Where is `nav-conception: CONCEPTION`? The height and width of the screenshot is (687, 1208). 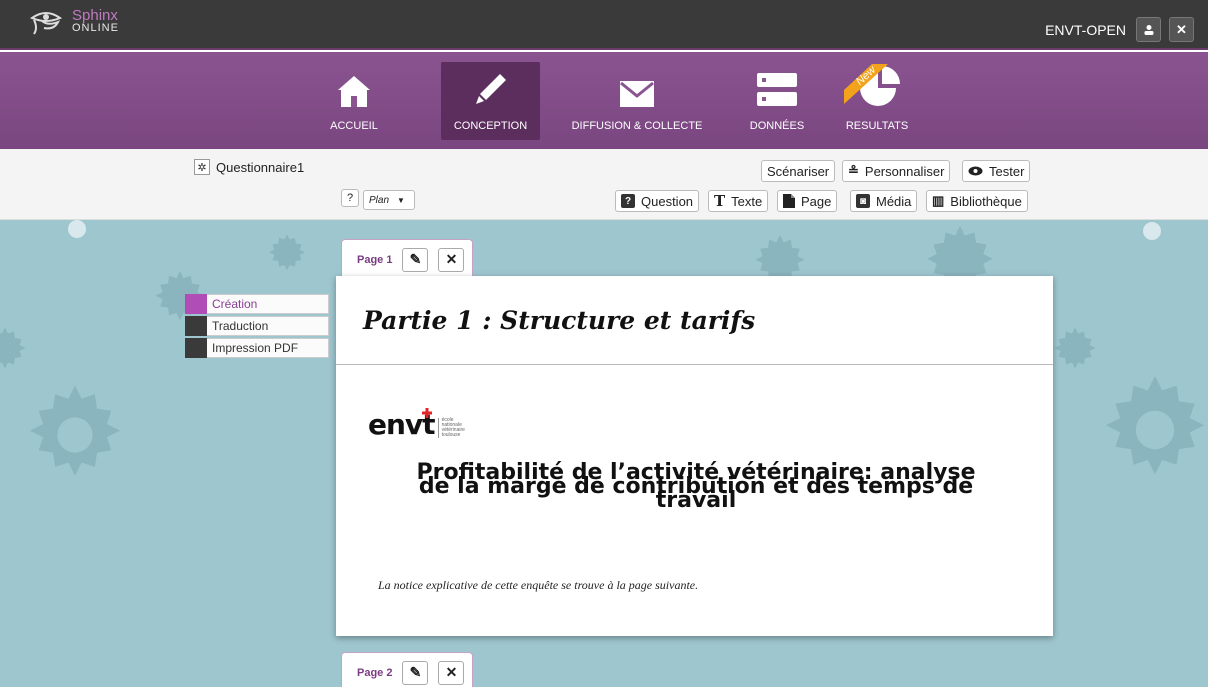
nav-conception: CONCEPTION is located at coordinates (490, 101).